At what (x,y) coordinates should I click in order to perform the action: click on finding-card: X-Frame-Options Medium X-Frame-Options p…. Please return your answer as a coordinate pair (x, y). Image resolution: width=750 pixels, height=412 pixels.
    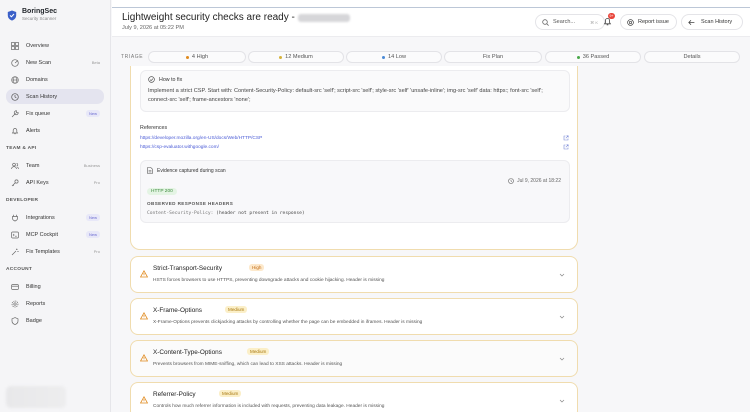
    Looking at the image, I should click on (354, 316).